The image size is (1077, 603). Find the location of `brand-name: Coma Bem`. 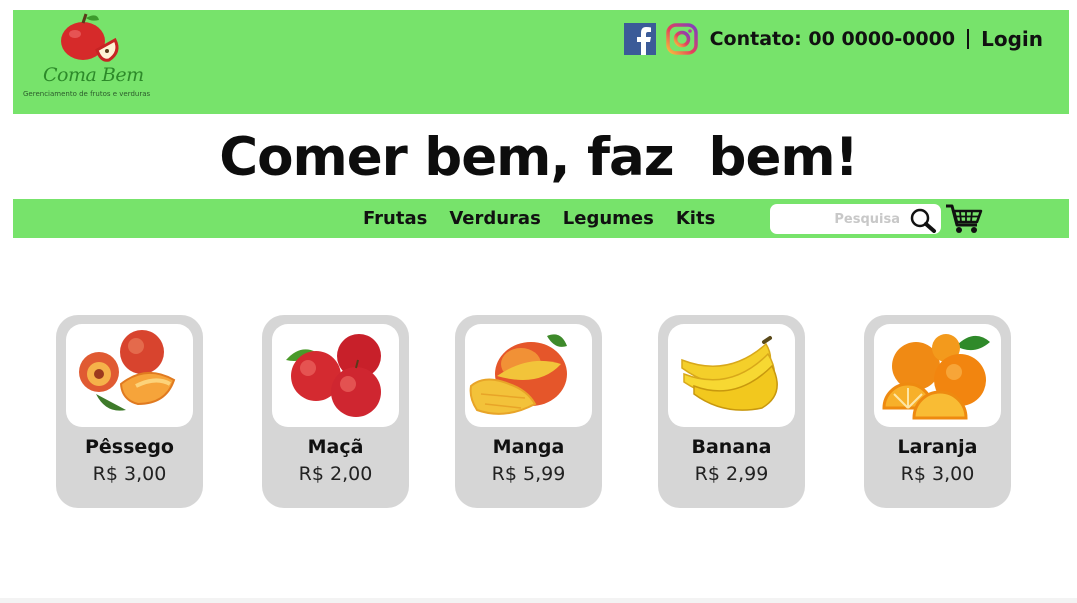

brand-name: Coma Bem is located at coordinates (93, 75).